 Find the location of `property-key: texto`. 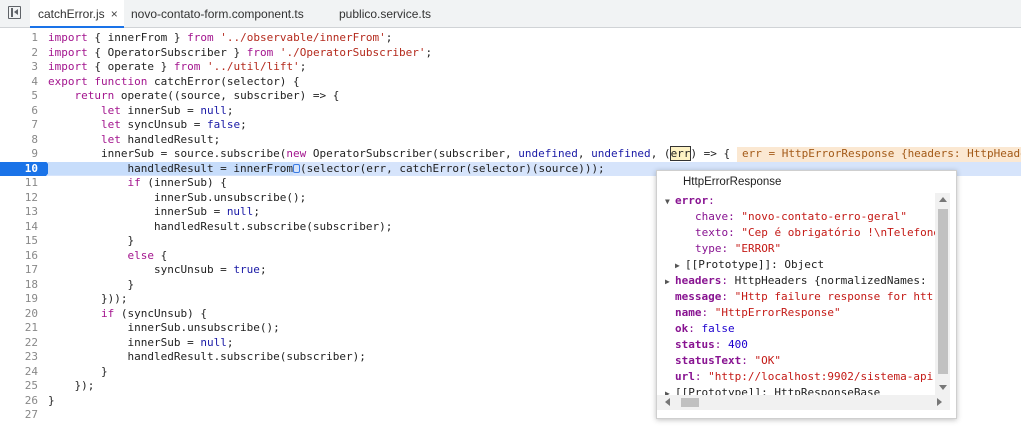

property-key: texto is located at coordinates (712, 232).